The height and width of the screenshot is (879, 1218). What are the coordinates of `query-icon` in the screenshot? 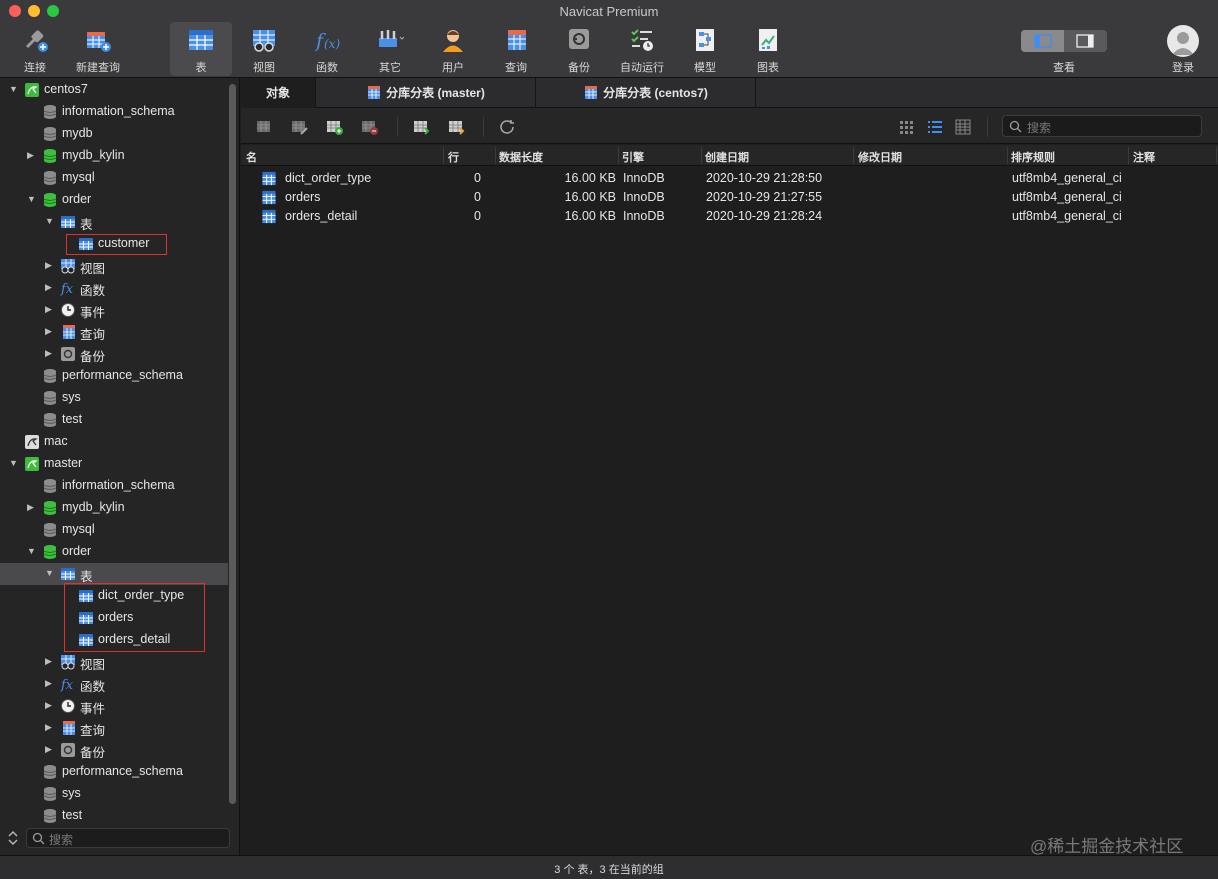 It's located at (517, 40).